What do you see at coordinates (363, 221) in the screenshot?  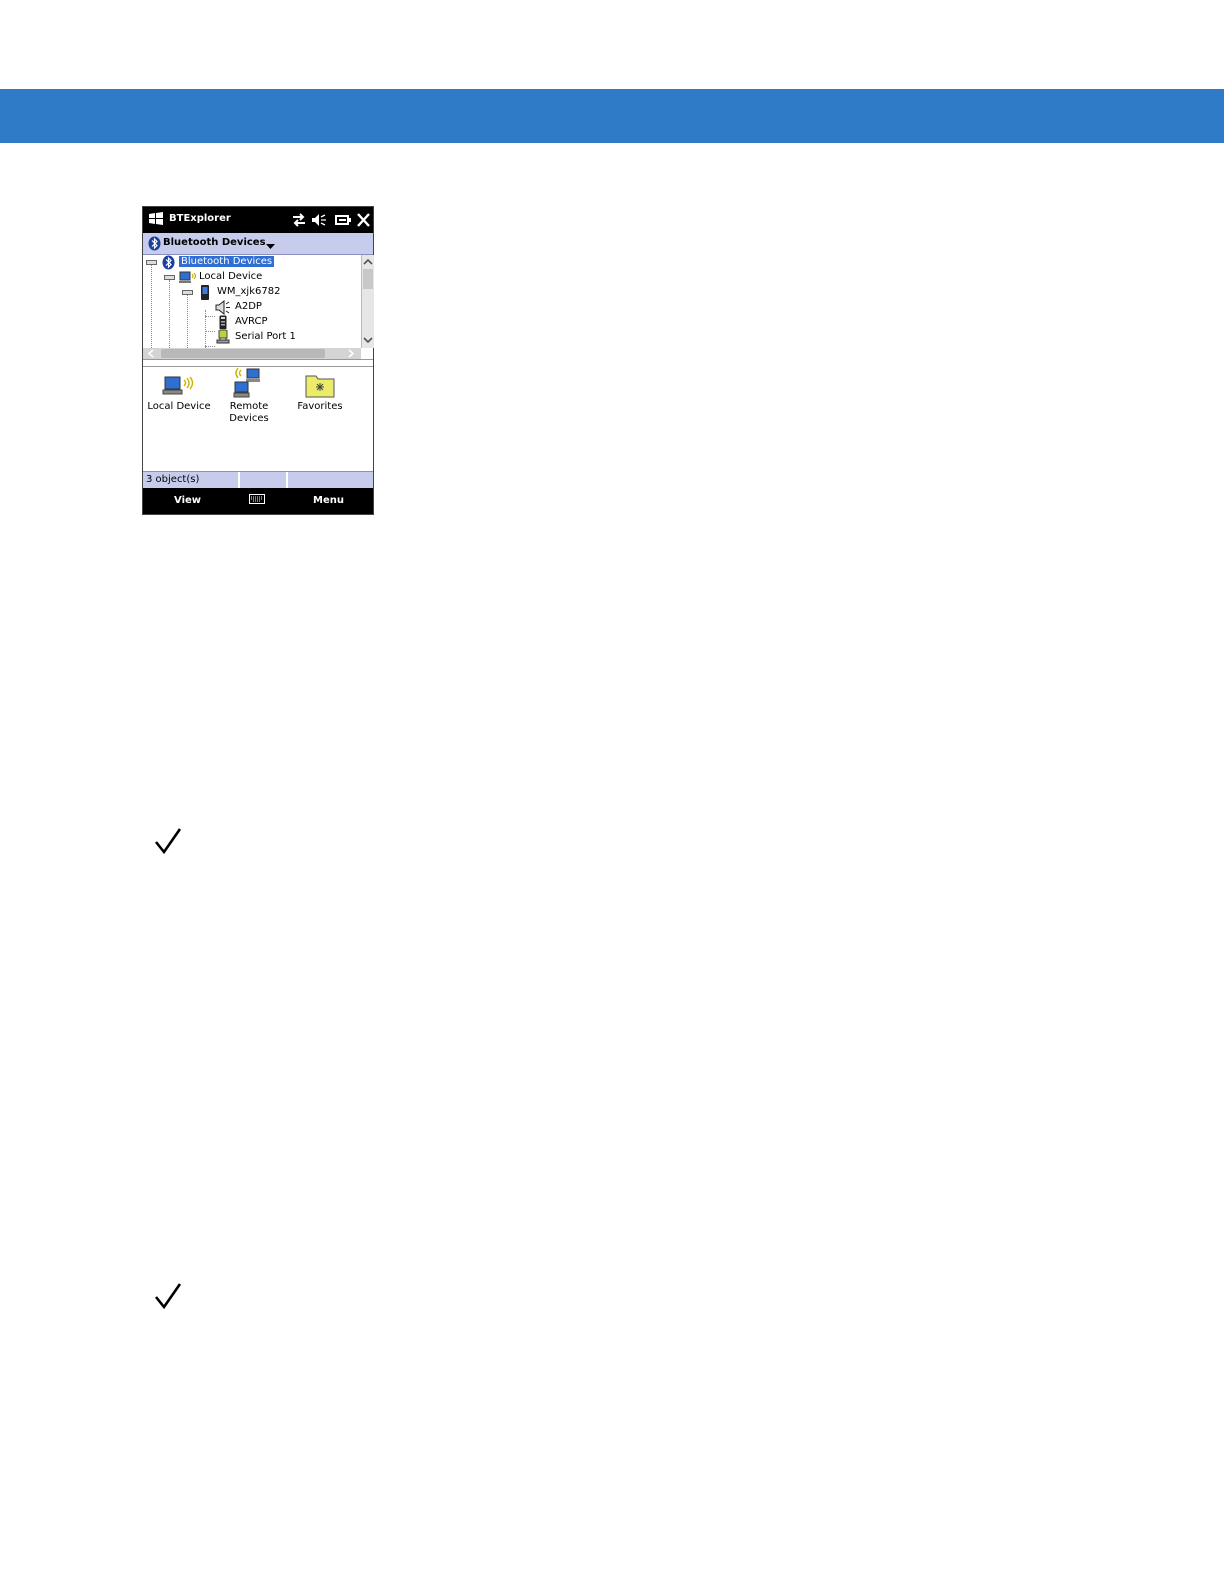 I see `close-icon` at bounding box center [363, 221].